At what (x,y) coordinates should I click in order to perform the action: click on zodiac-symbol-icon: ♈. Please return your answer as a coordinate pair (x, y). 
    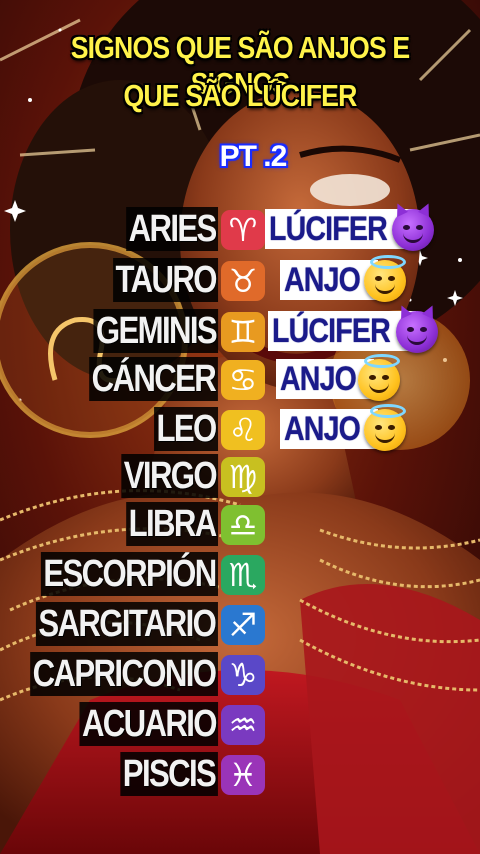
    Looking at the image, I should click on (243, 230).